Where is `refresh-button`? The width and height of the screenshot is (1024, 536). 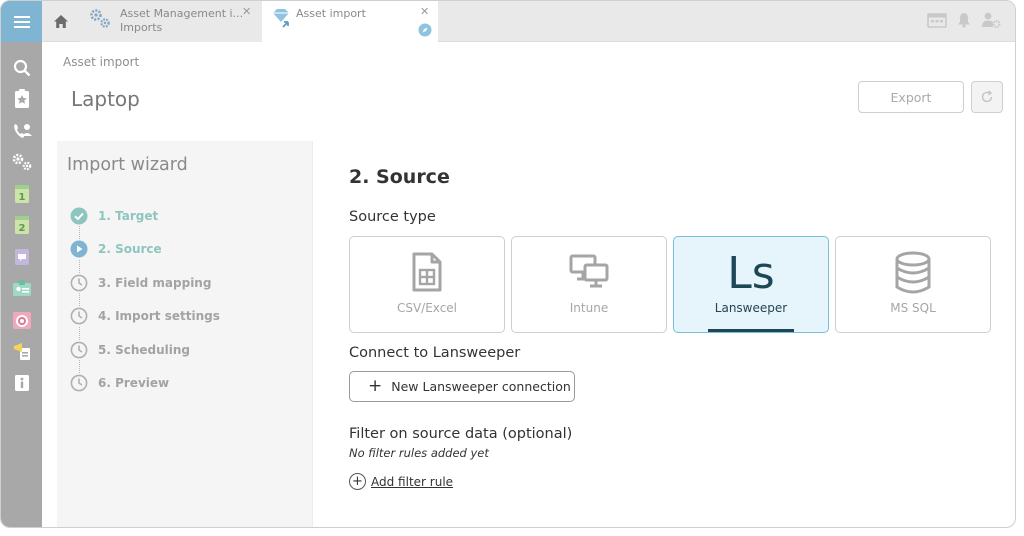
refresh-button is located at coordinates (987, 97).